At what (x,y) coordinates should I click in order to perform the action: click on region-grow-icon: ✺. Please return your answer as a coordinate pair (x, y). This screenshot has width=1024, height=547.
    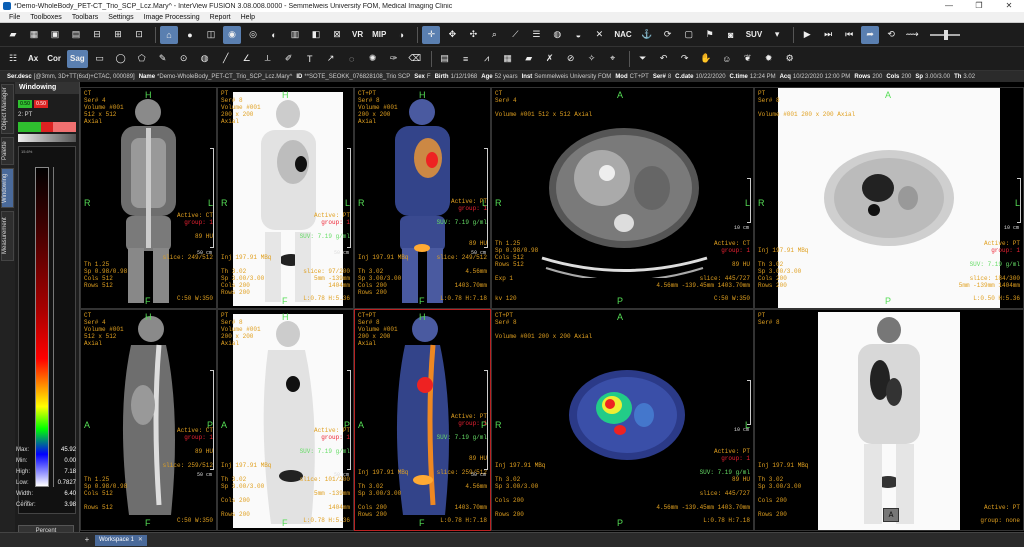
    Looking at the image, I should click on (373, 59).